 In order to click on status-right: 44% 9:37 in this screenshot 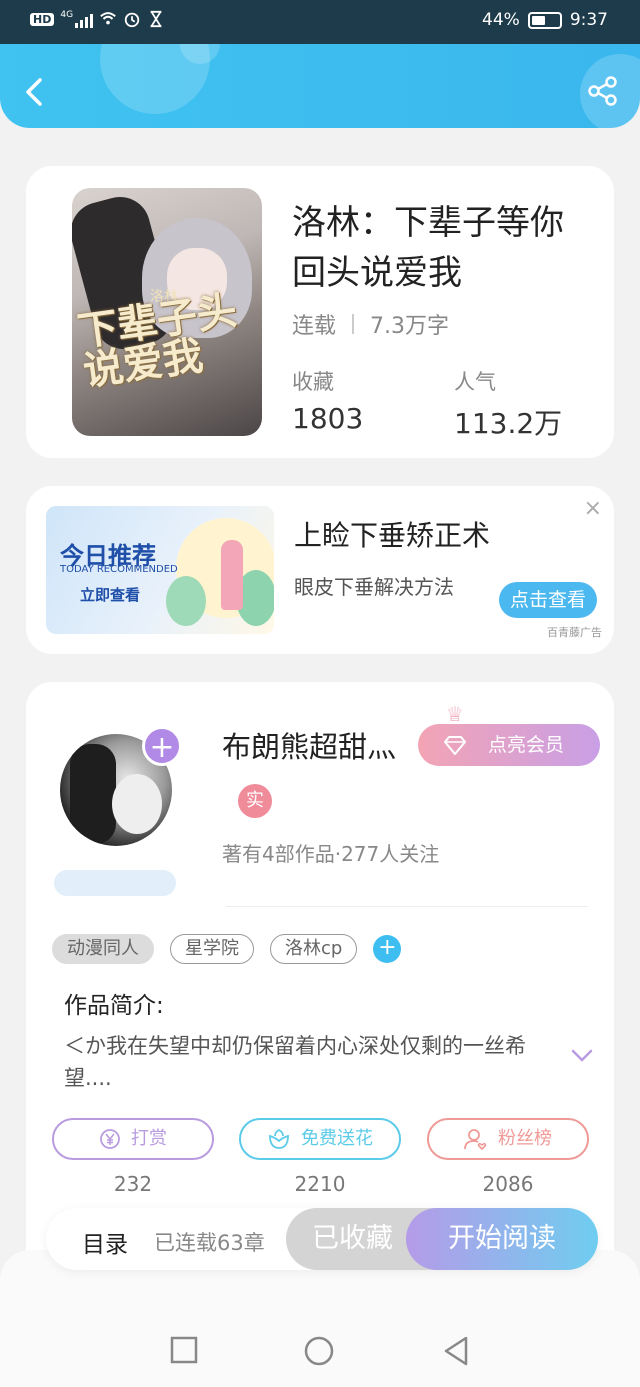, I will do `click(545, 20)`.